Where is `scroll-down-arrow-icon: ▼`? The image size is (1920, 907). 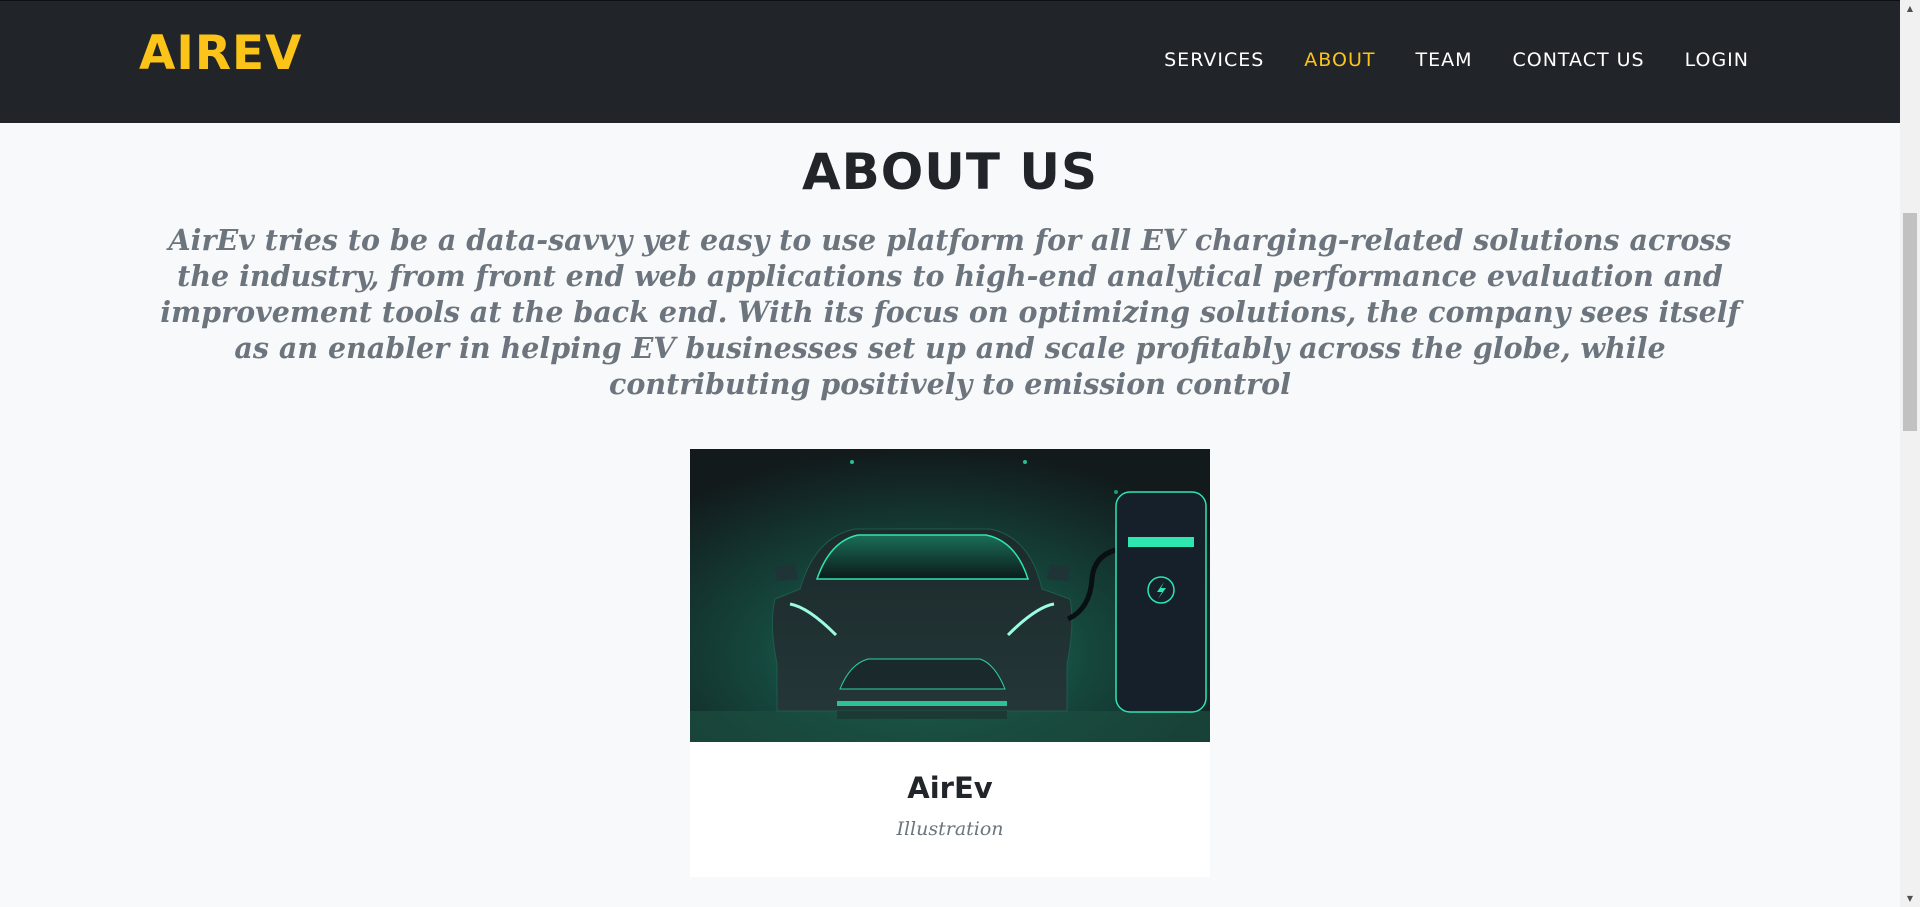 scroll-down-arrow-icon: ▼ is located at coordinates (1910, 898).